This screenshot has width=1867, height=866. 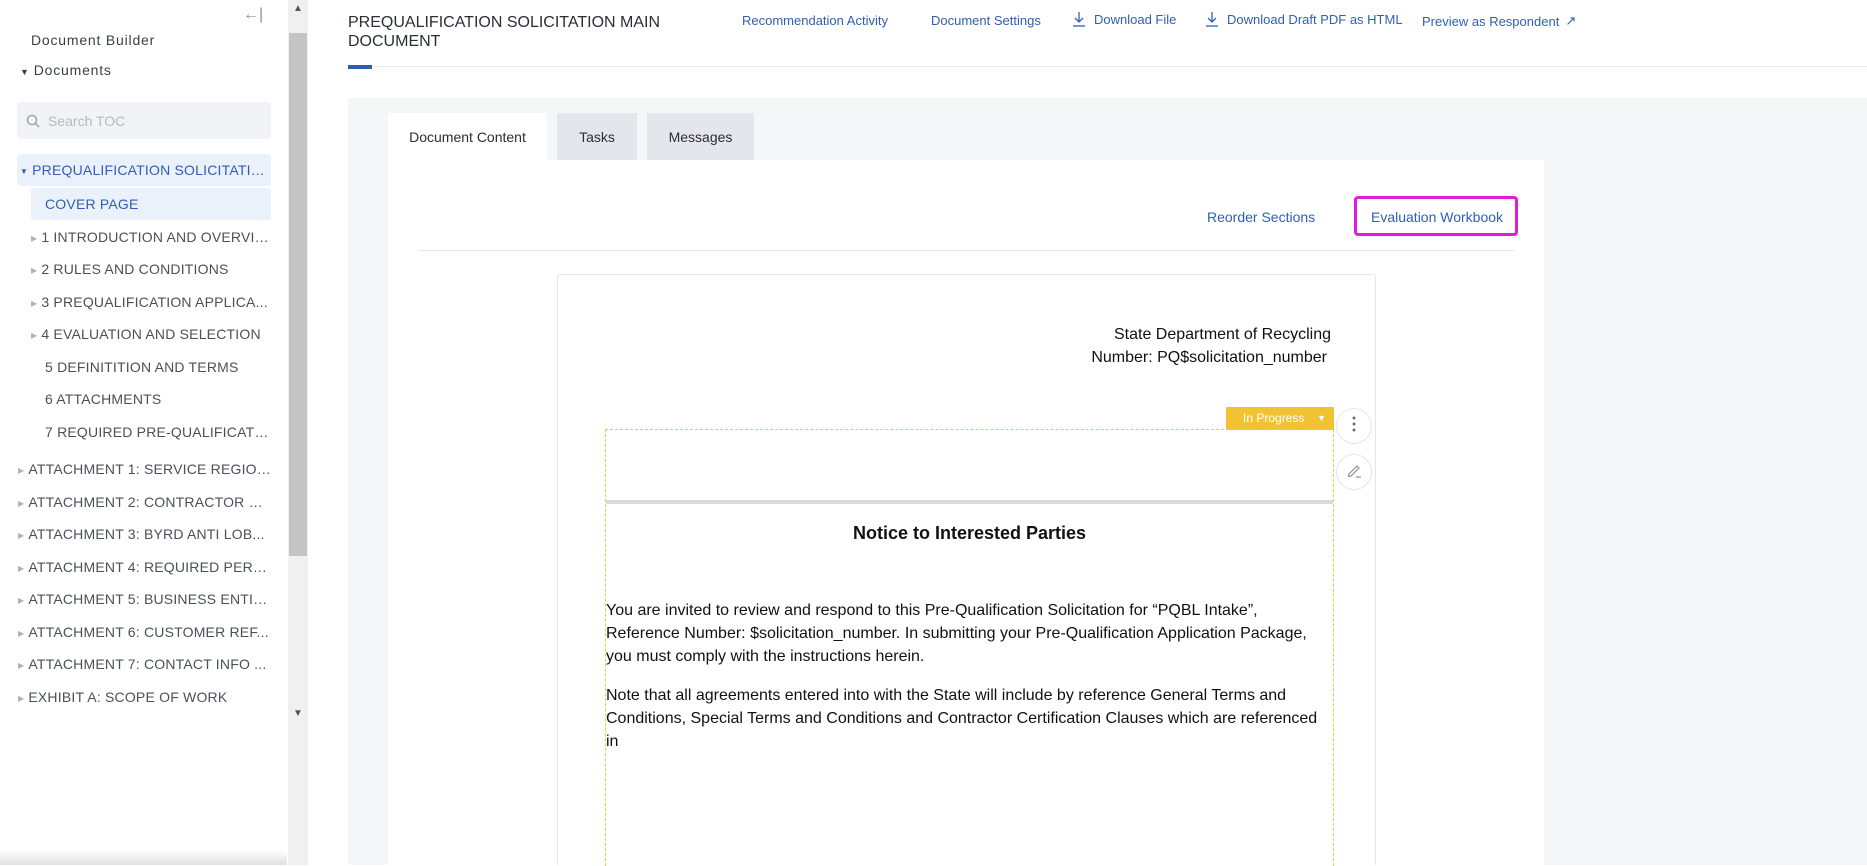 I want to click on recommendation-activity-link: Recommendation Activity, so click(x=815, y=20).